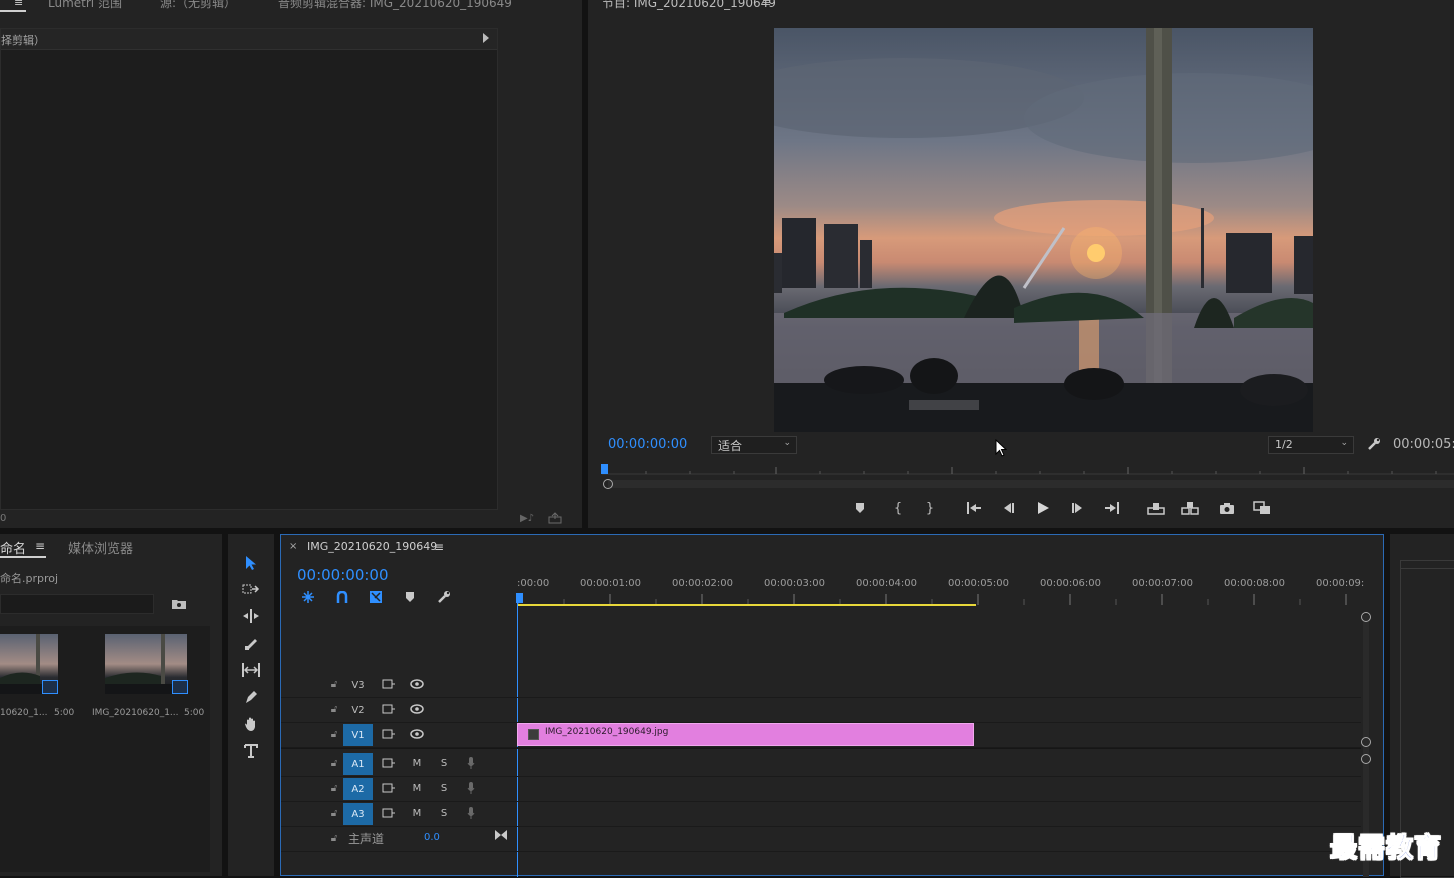 The image size is (1454, 878). What do you see at coordinates (251, 751) in the screenshot?
I see `type-tool-icon` at bounding box center [251, 751].